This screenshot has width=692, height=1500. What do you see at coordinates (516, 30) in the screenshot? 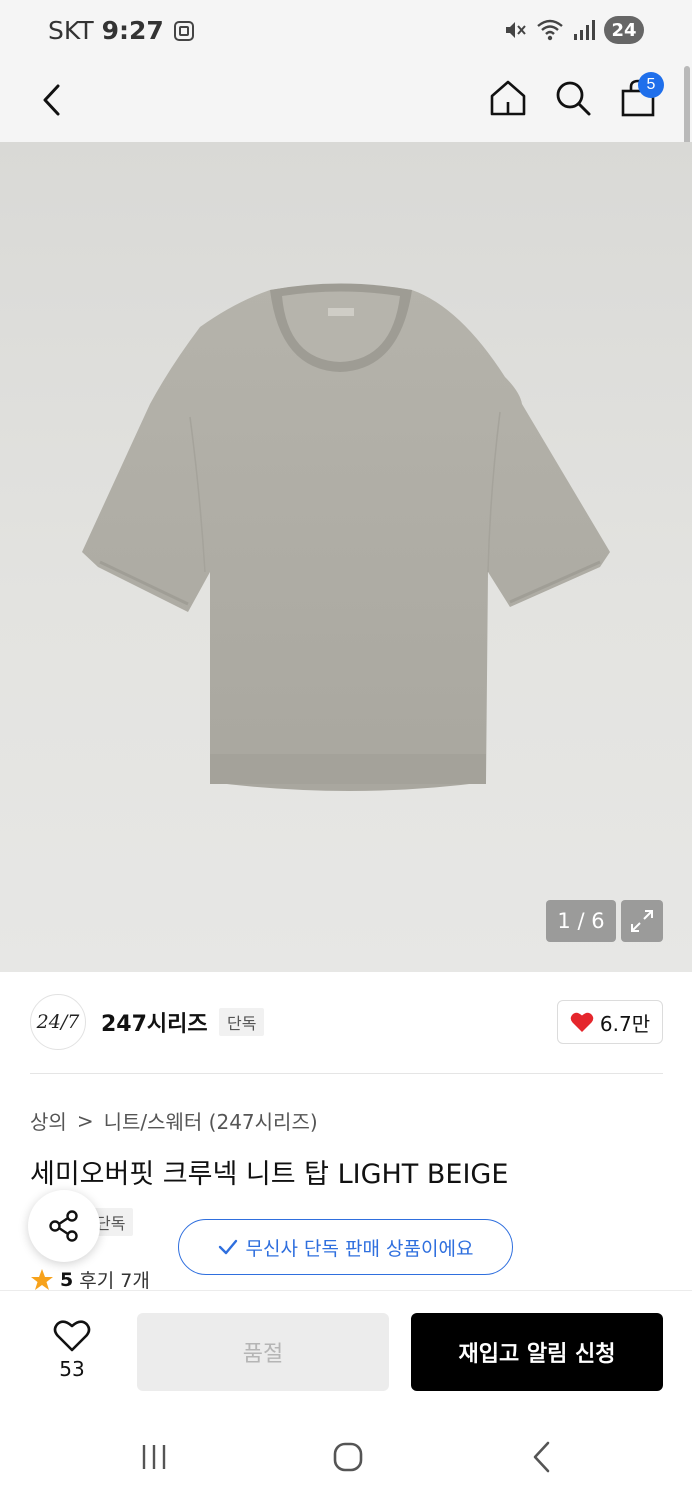
I see `mute-icon` at bounding box center [516, 30].